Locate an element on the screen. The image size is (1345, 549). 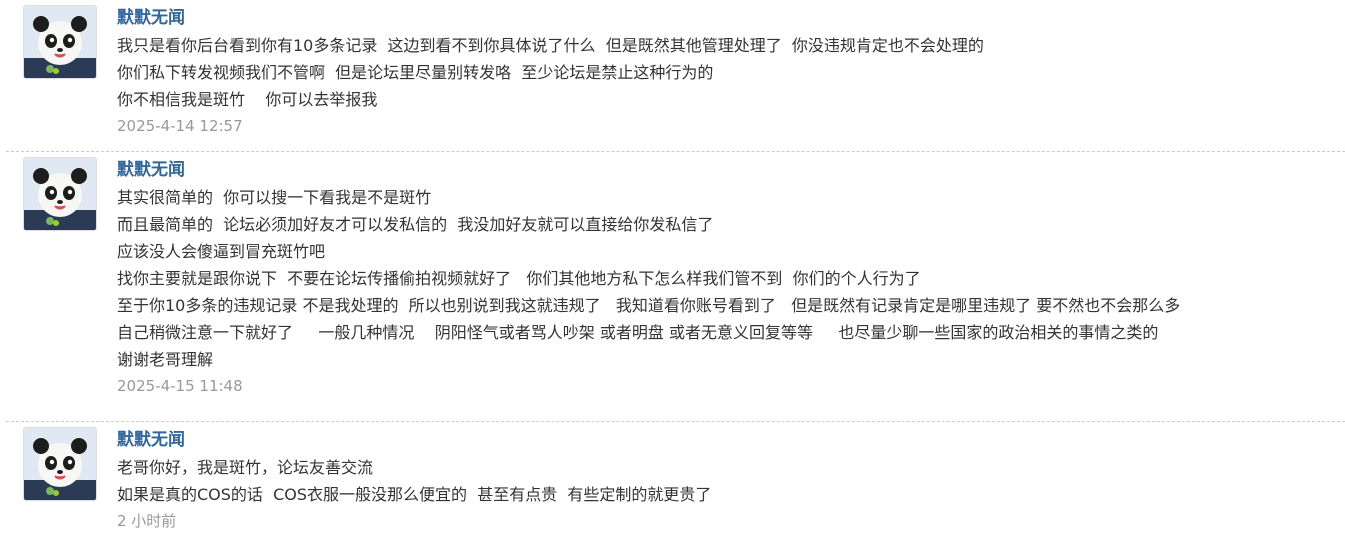
message-line: 谢谢老哥理解 is located at coordinates (165, 359).